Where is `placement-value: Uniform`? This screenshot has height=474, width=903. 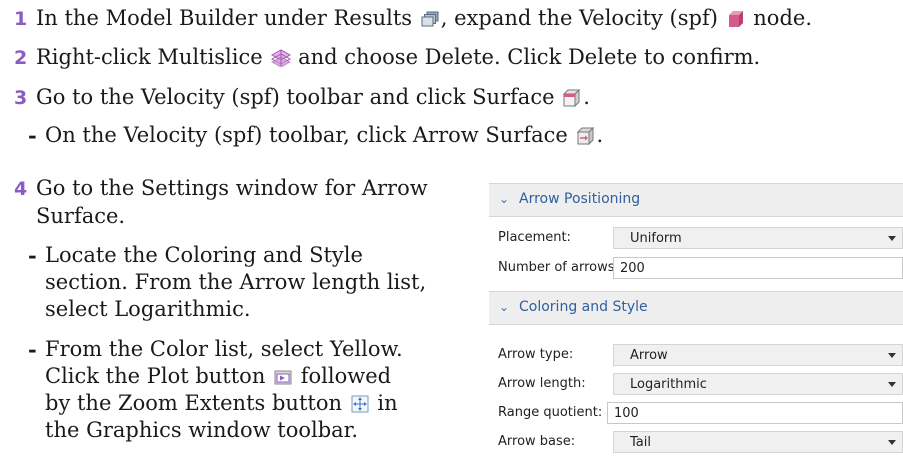
placement-value: Uniform is located at coordinates (656, 238).